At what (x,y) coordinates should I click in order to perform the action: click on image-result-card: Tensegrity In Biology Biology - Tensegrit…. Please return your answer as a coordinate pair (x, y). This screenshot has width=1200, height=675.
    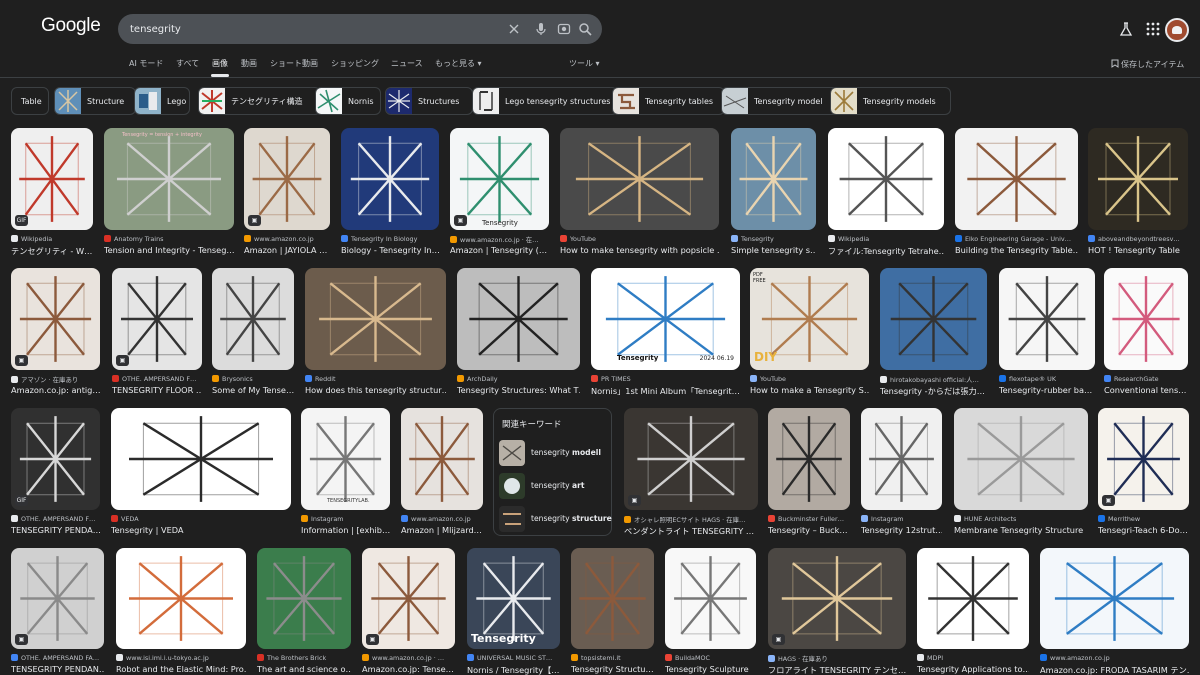
    Looking at the image, I should click on (390, 194).